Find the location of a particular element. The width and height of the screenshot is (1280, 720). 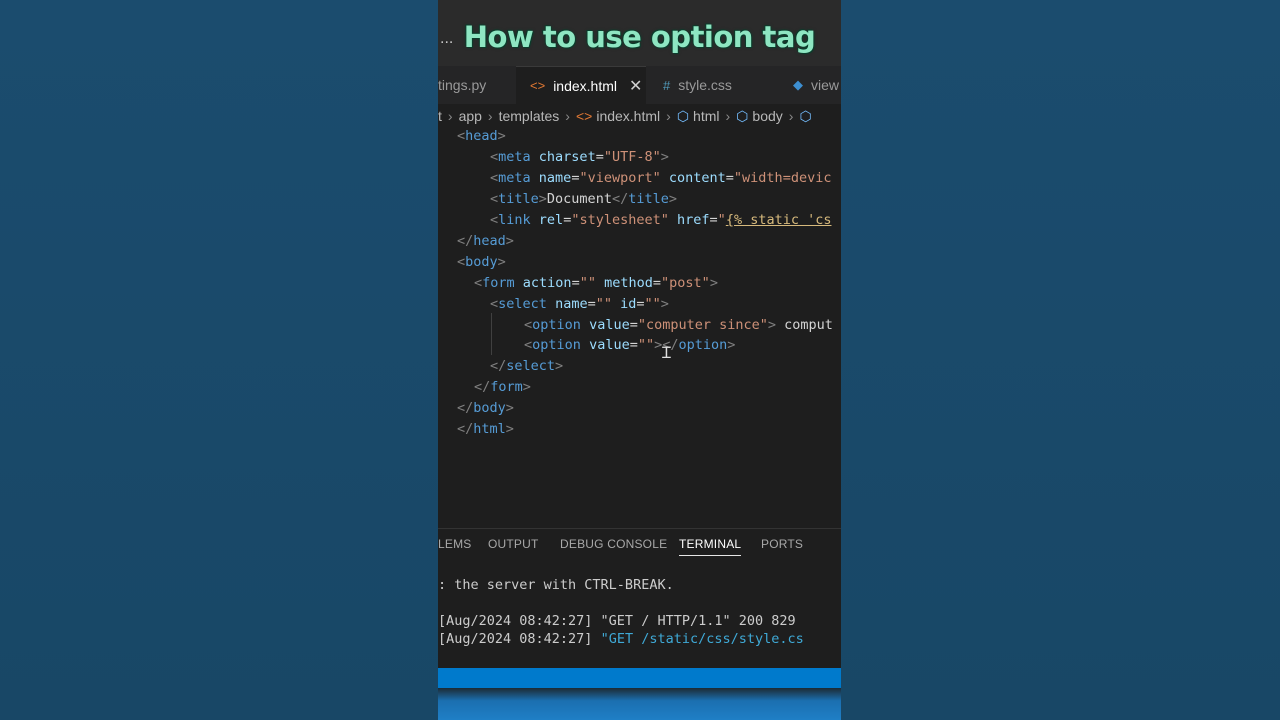

tab-settings-py: tings.py is located at coordinates (477, 85).